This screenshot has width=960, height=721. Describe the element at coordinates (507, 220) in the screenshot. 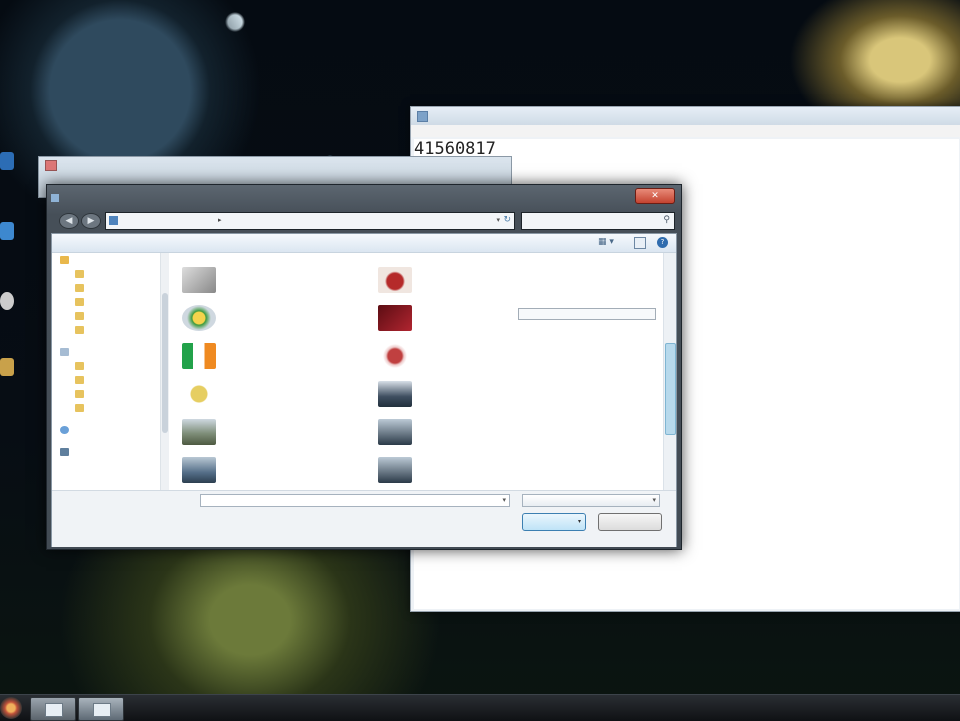

I see `refresh-icon: ↻` at that location.